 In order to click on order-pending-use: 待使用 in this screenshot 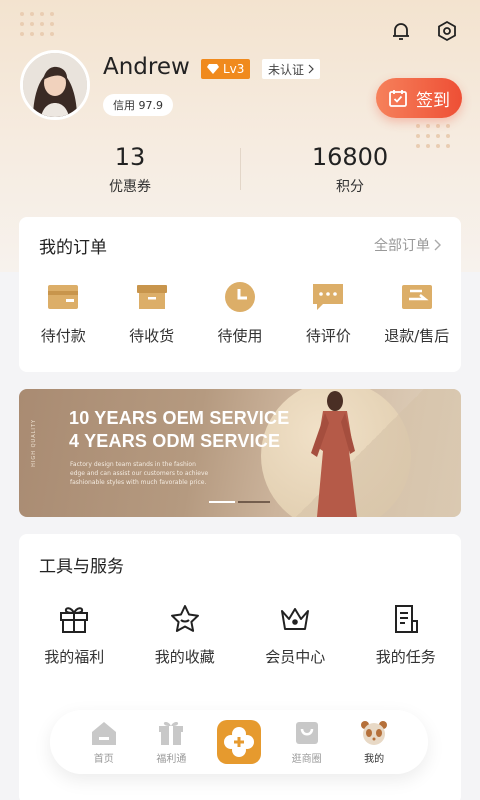, I will do `click(240, 313)`.